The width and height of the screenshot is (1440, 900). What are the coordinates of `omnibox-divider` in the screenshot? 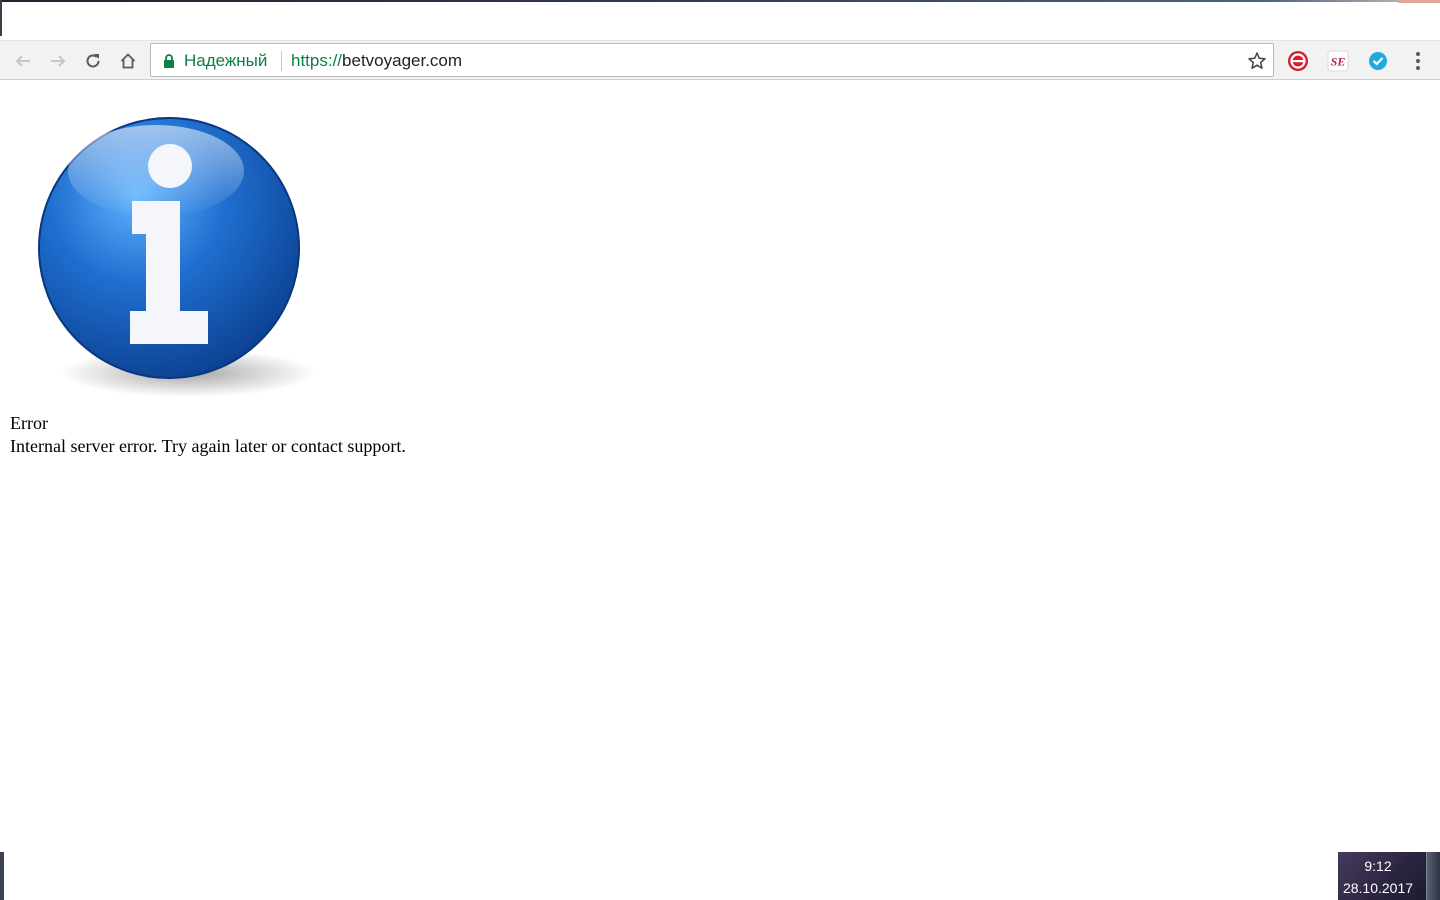 It's located at (281, 61).